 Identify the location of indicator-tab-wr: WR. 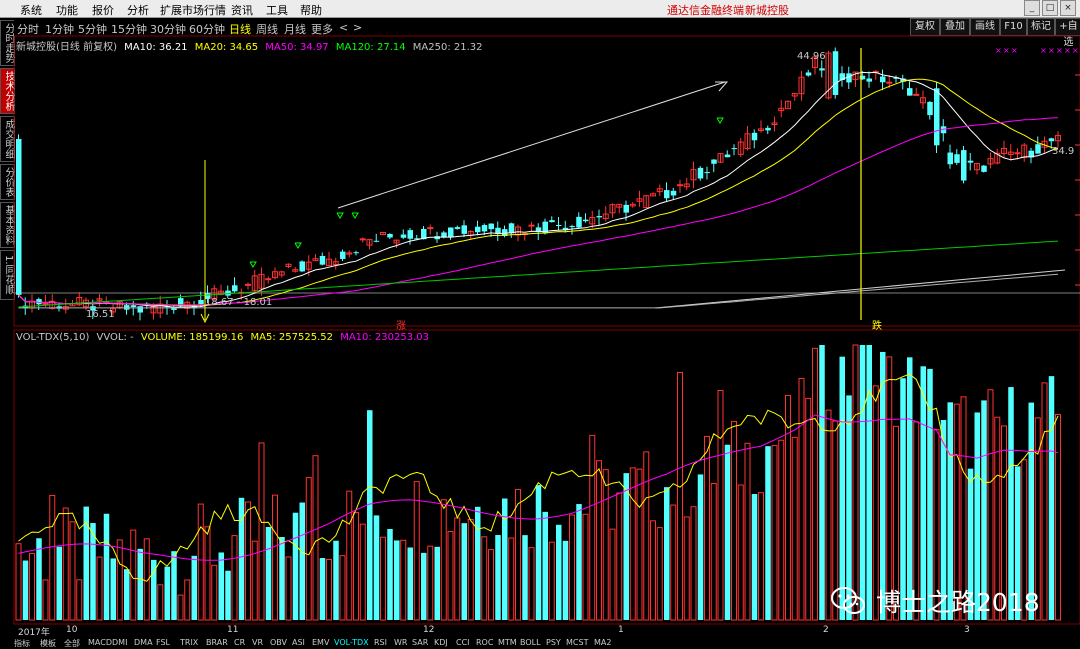
(400, 642).